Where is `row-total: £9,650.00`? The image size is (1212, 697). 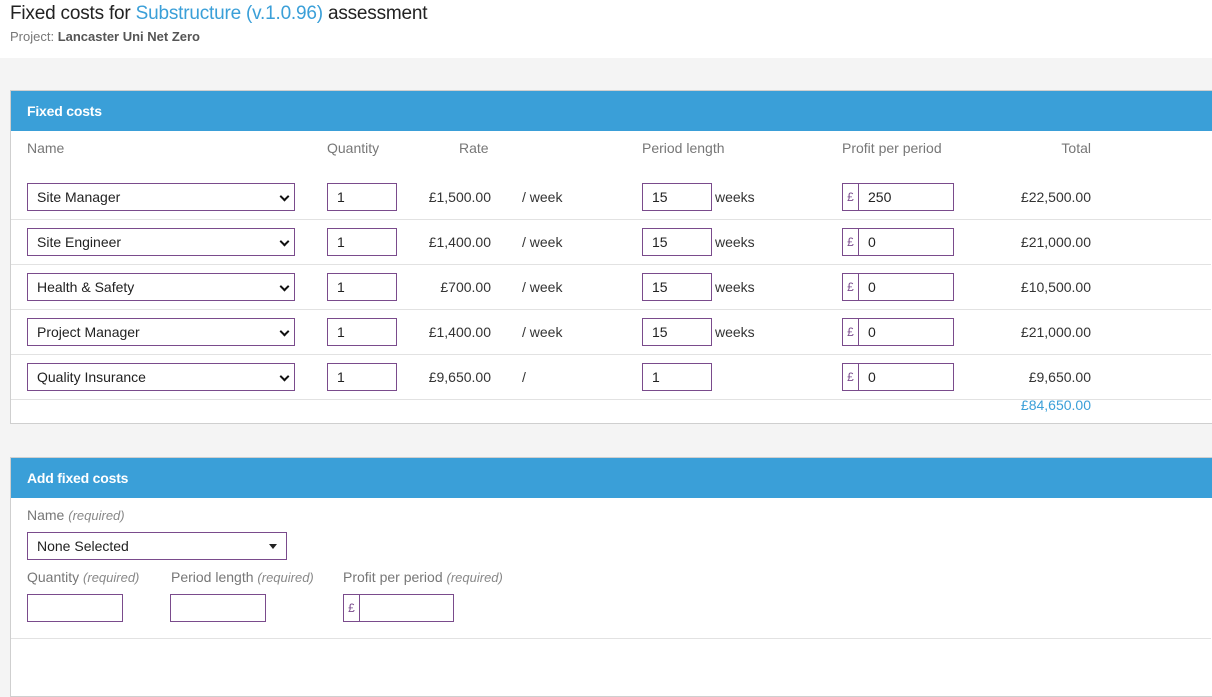
row-total: £9,650.00 is located at coordinates (1059, 377).